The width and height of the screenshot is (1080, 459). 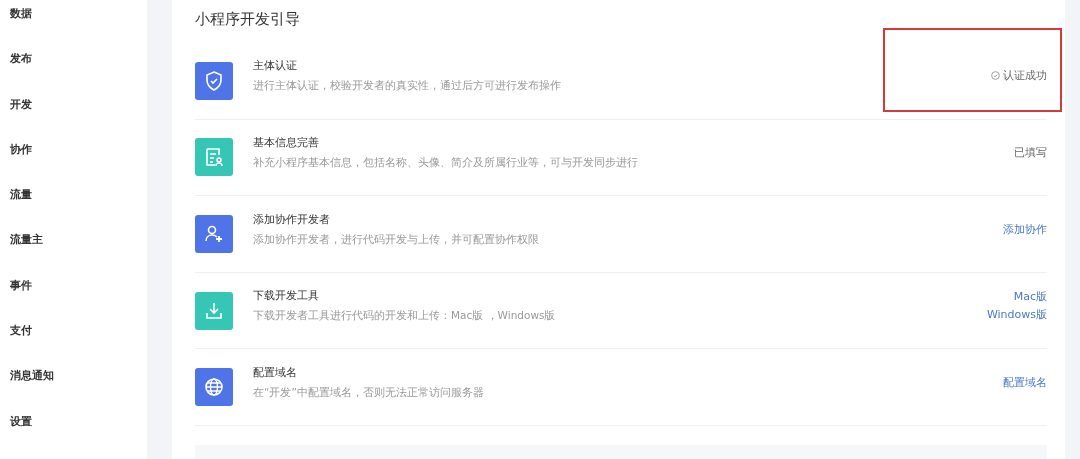 I want to click on step-description: 进行主体认证，校验开发者的真实性，通过后方可进行发布操作, so click(x=407, y=86).